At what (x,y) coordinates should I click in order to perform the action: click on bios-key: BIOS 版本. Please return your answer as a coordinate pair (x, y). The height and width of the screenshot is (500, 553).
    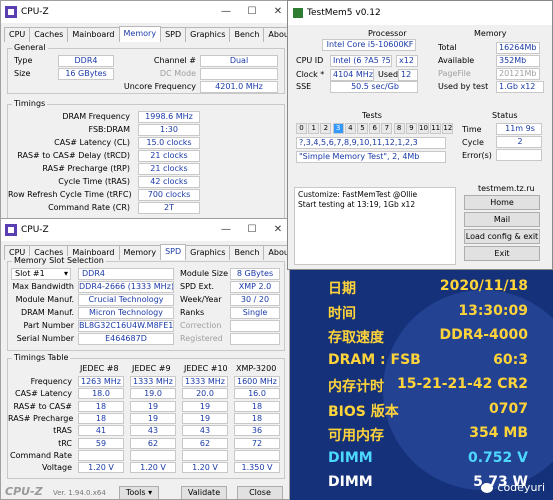
    Looking at the image, I should click on (363, 411).